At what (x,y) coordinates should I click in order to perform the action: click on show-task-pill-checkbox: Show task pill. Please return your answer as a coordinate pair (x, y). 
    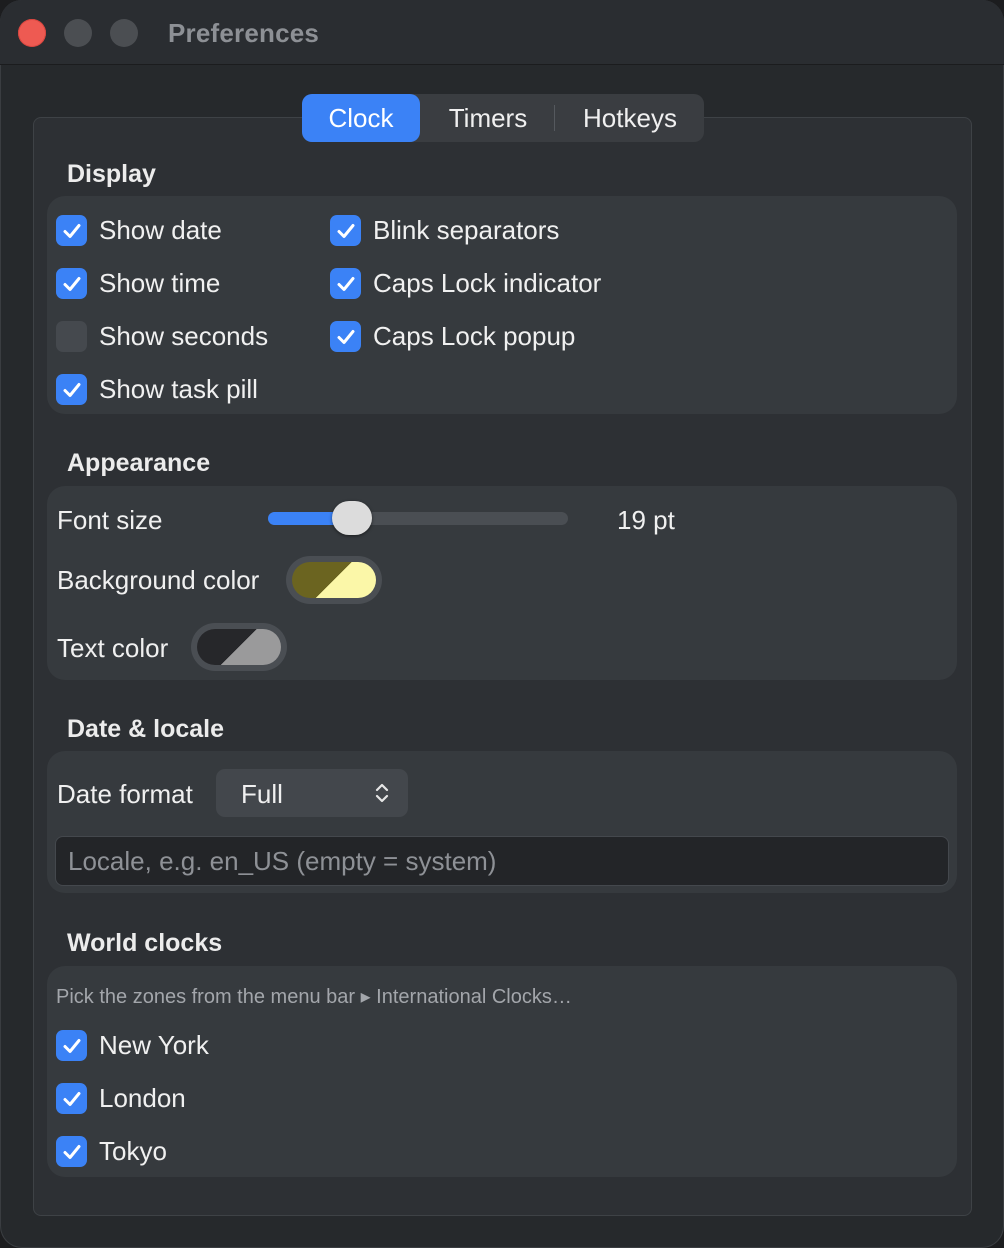
    Looking at the image, I should click on (157, 389).